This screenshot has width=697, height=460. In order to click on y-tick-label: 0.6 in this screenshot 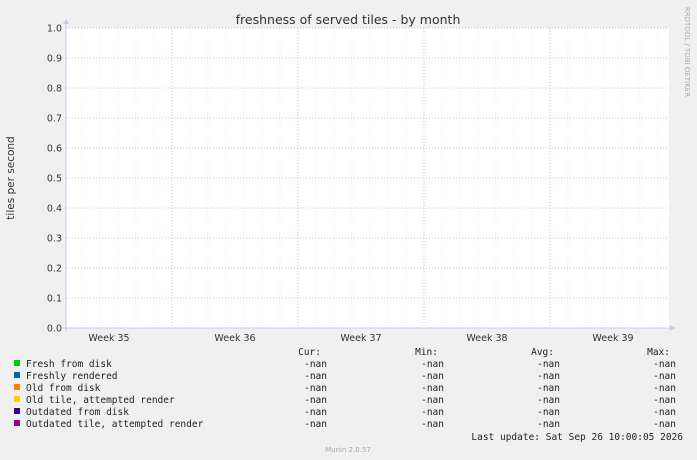, I will do `click(54, 149)`.